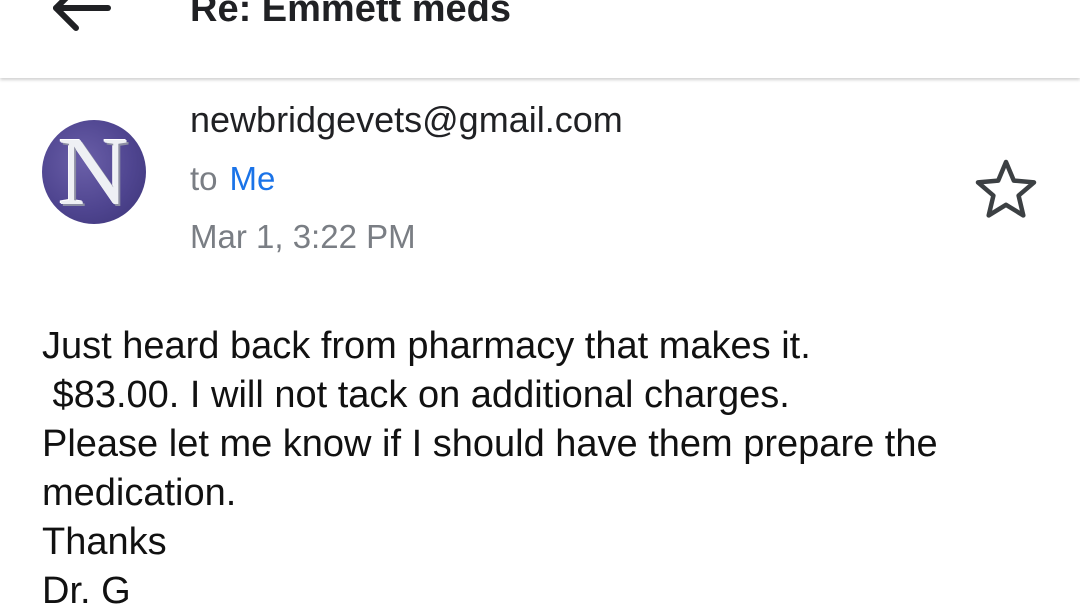  What do you see at coordinates (253, 178) in the screenshot?
I see `recipient-me-link: Me` at bounding box center [253, 178].